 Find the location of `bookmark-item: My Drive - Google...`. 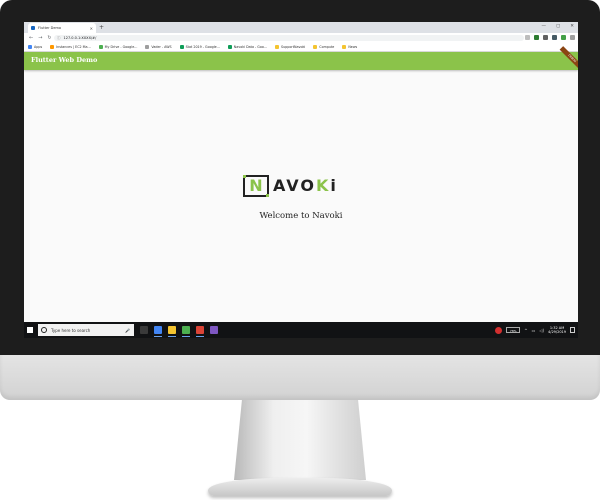

bookmark-item: My Drive - Google... is located at coordinates (118, 47).